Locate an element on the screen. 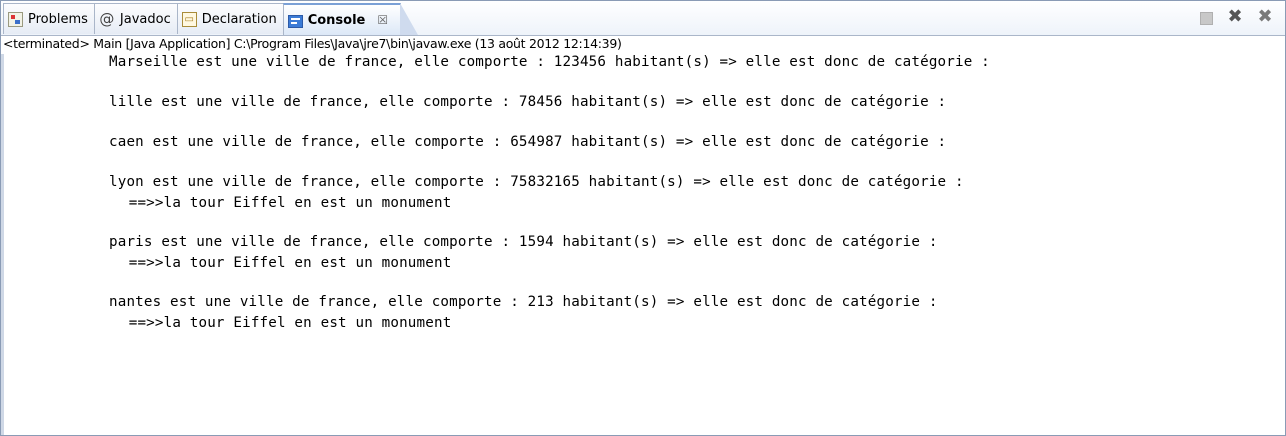  stop-icon is located at coordinates (1205, 17).